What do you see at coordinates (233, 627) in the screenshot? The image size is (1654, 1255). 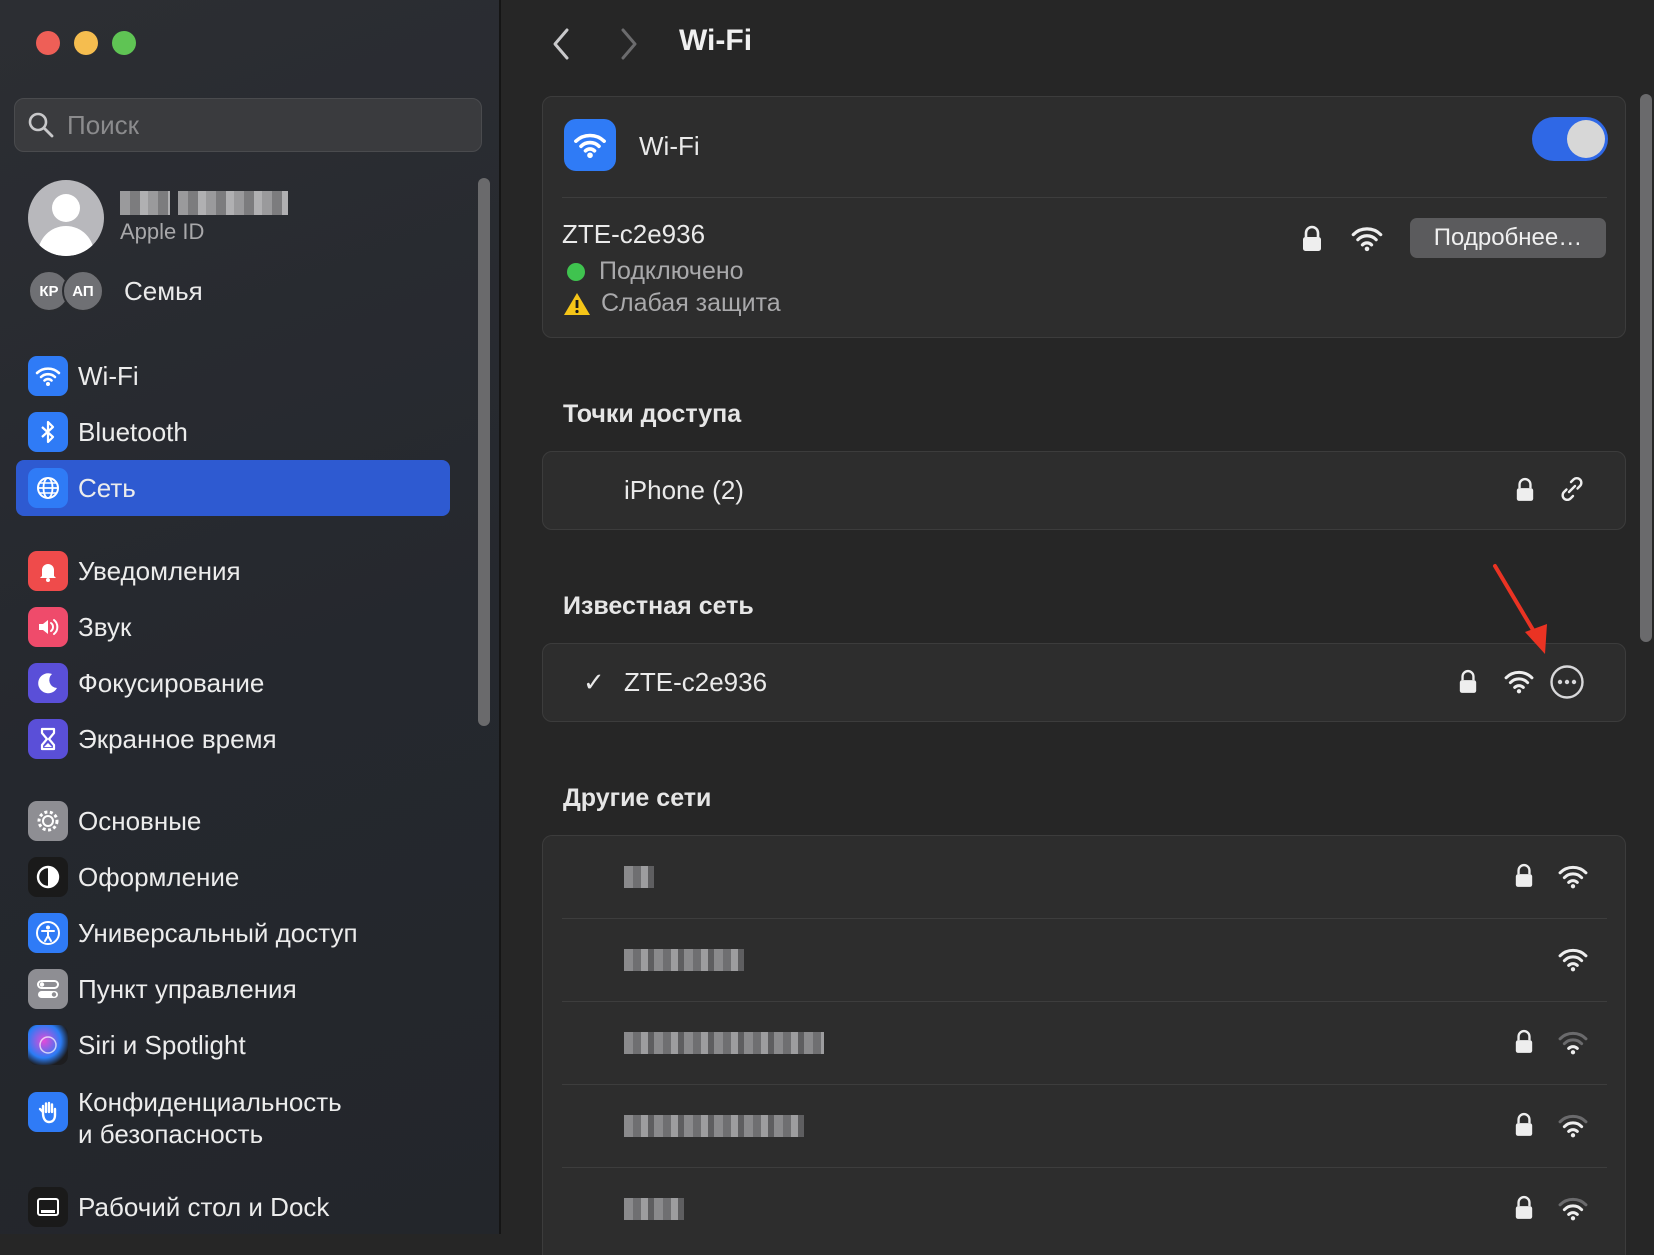 I see `sidebar-item-sound: Звук` at bounding box center [233, 627].